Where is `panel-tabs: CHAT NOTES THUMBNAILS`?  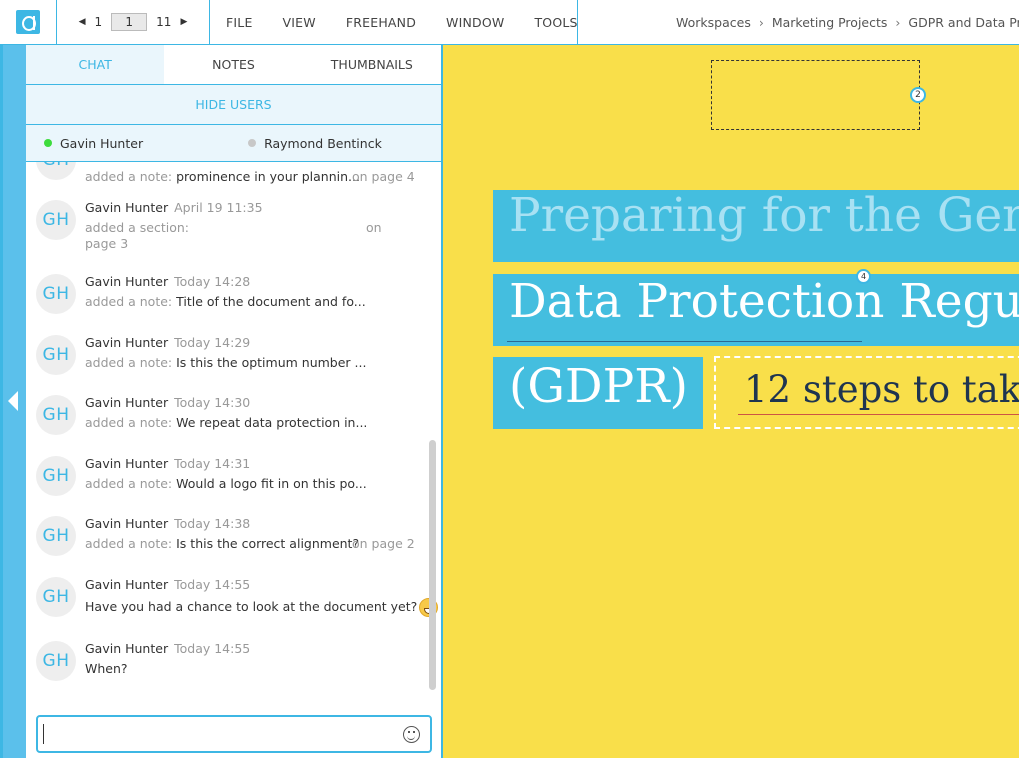
panel-tabs: CHAT NOTES THUMBNAILS is located at coordinates (233, 65).